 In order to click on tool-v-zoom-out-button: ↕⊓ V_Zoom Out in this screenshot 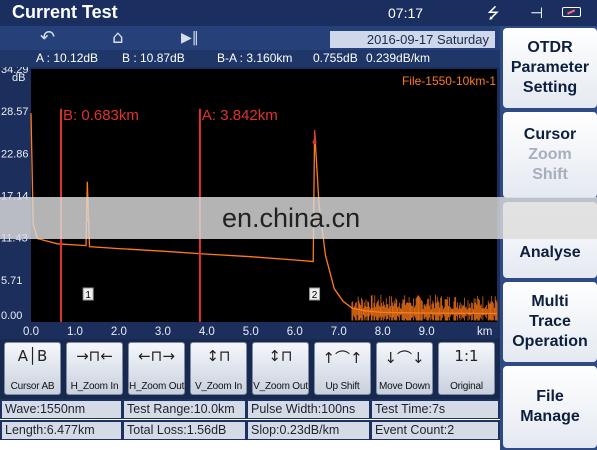, I will do `click(280, 368)`.